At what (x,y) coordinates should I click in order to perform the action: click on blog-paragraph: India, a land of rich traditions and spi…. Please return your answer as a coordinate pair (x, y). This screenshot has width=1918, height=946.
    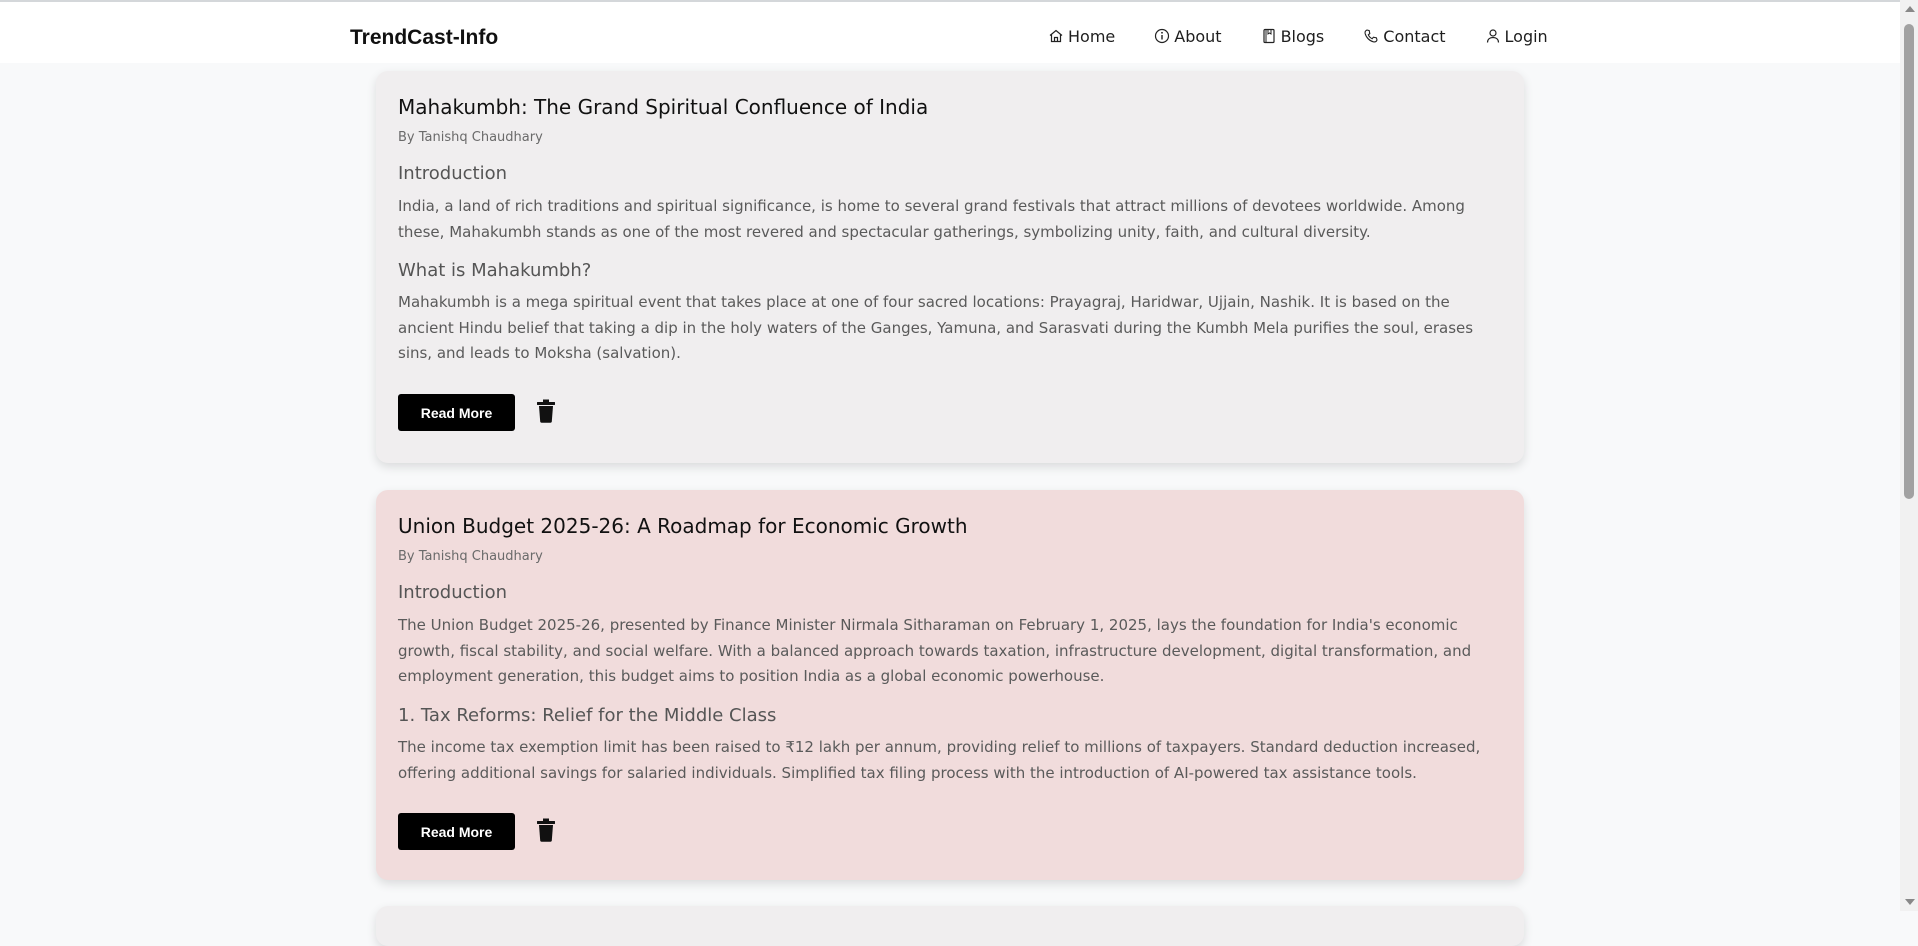
    Looking at the image, I should click on (931, 219).